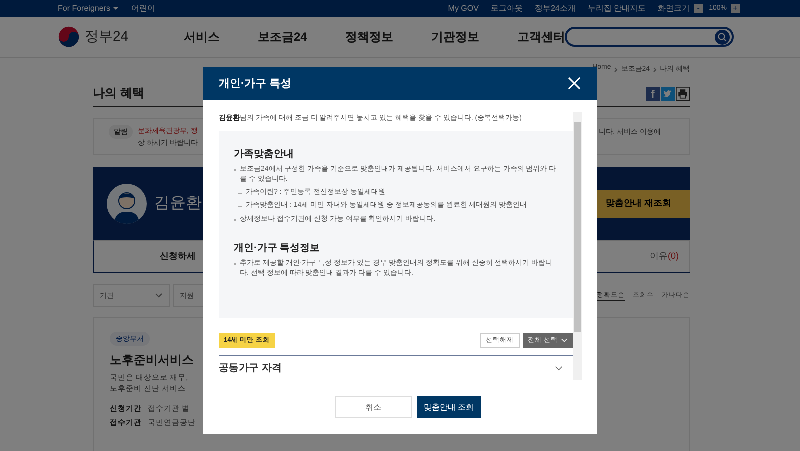 Image resolution: width=800 pixels, height=451 pixels. Describe the element at coordinates (143, 8) in the screenshot. I see `top-link: 어린이` at that location.